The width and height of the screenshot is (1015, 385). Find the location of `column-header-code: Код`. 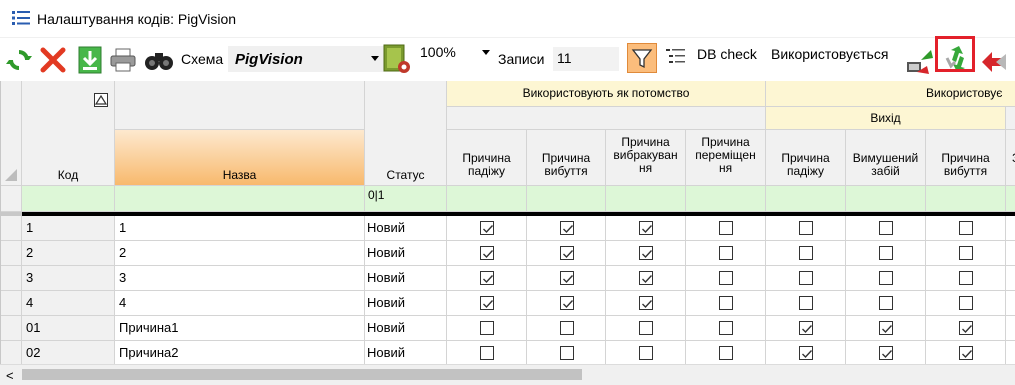

column-header-code: Код is located at coordinates (68, 133).